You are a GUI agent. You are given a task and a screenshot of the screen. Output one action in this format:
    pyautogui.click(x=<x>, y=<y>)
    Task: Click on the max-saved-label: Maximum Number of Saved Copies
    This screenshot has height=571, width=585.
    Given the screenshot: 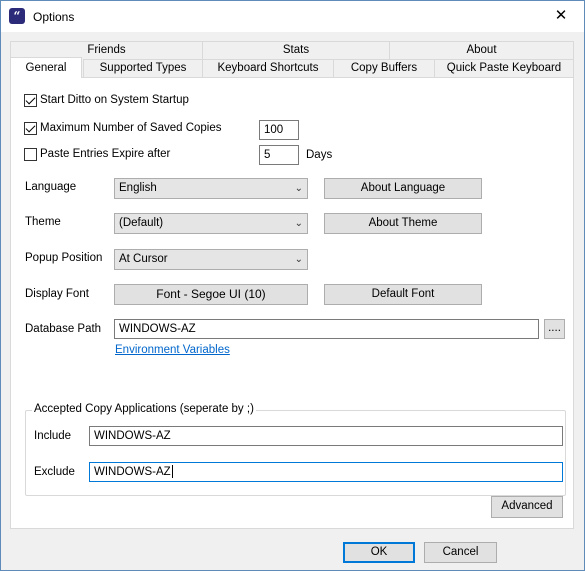 What is the action you would take?
    pyautogui.click(x=131, y=128)
    